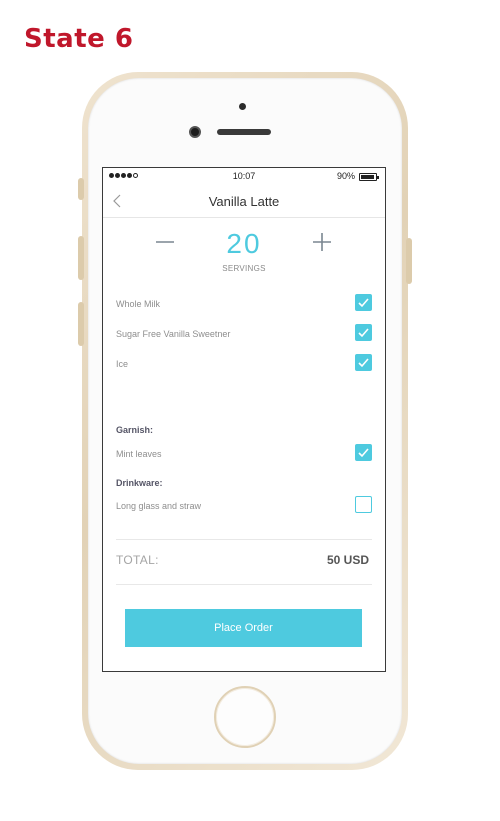 The image size is (500, 821). What do you see at coordinates (81, 189) in the screenshot?
I see `mute-switch` at bounding box center [81, 189].